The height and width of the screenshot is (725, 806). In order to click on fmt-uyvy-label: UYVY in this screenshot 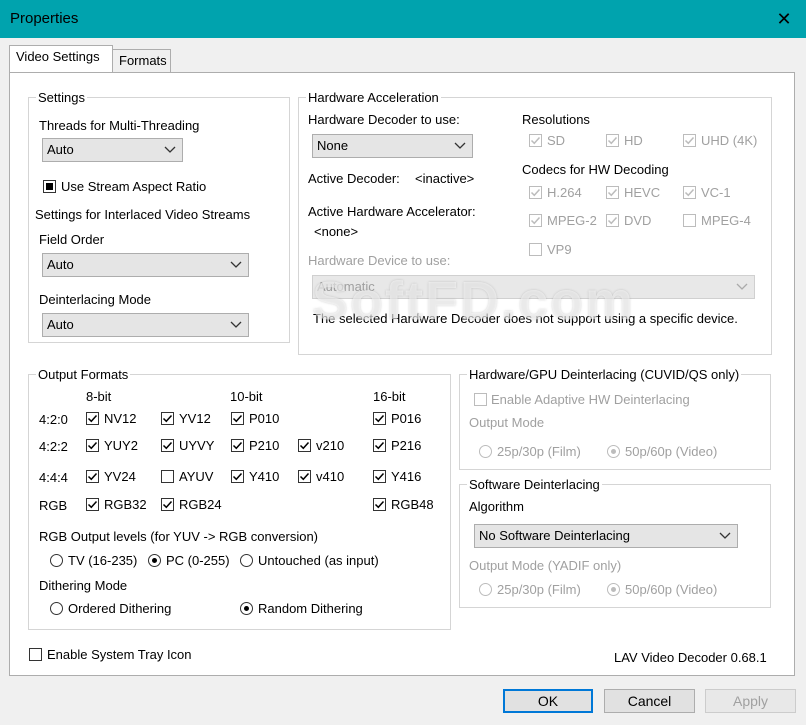, I will do `click(197, 445)`.